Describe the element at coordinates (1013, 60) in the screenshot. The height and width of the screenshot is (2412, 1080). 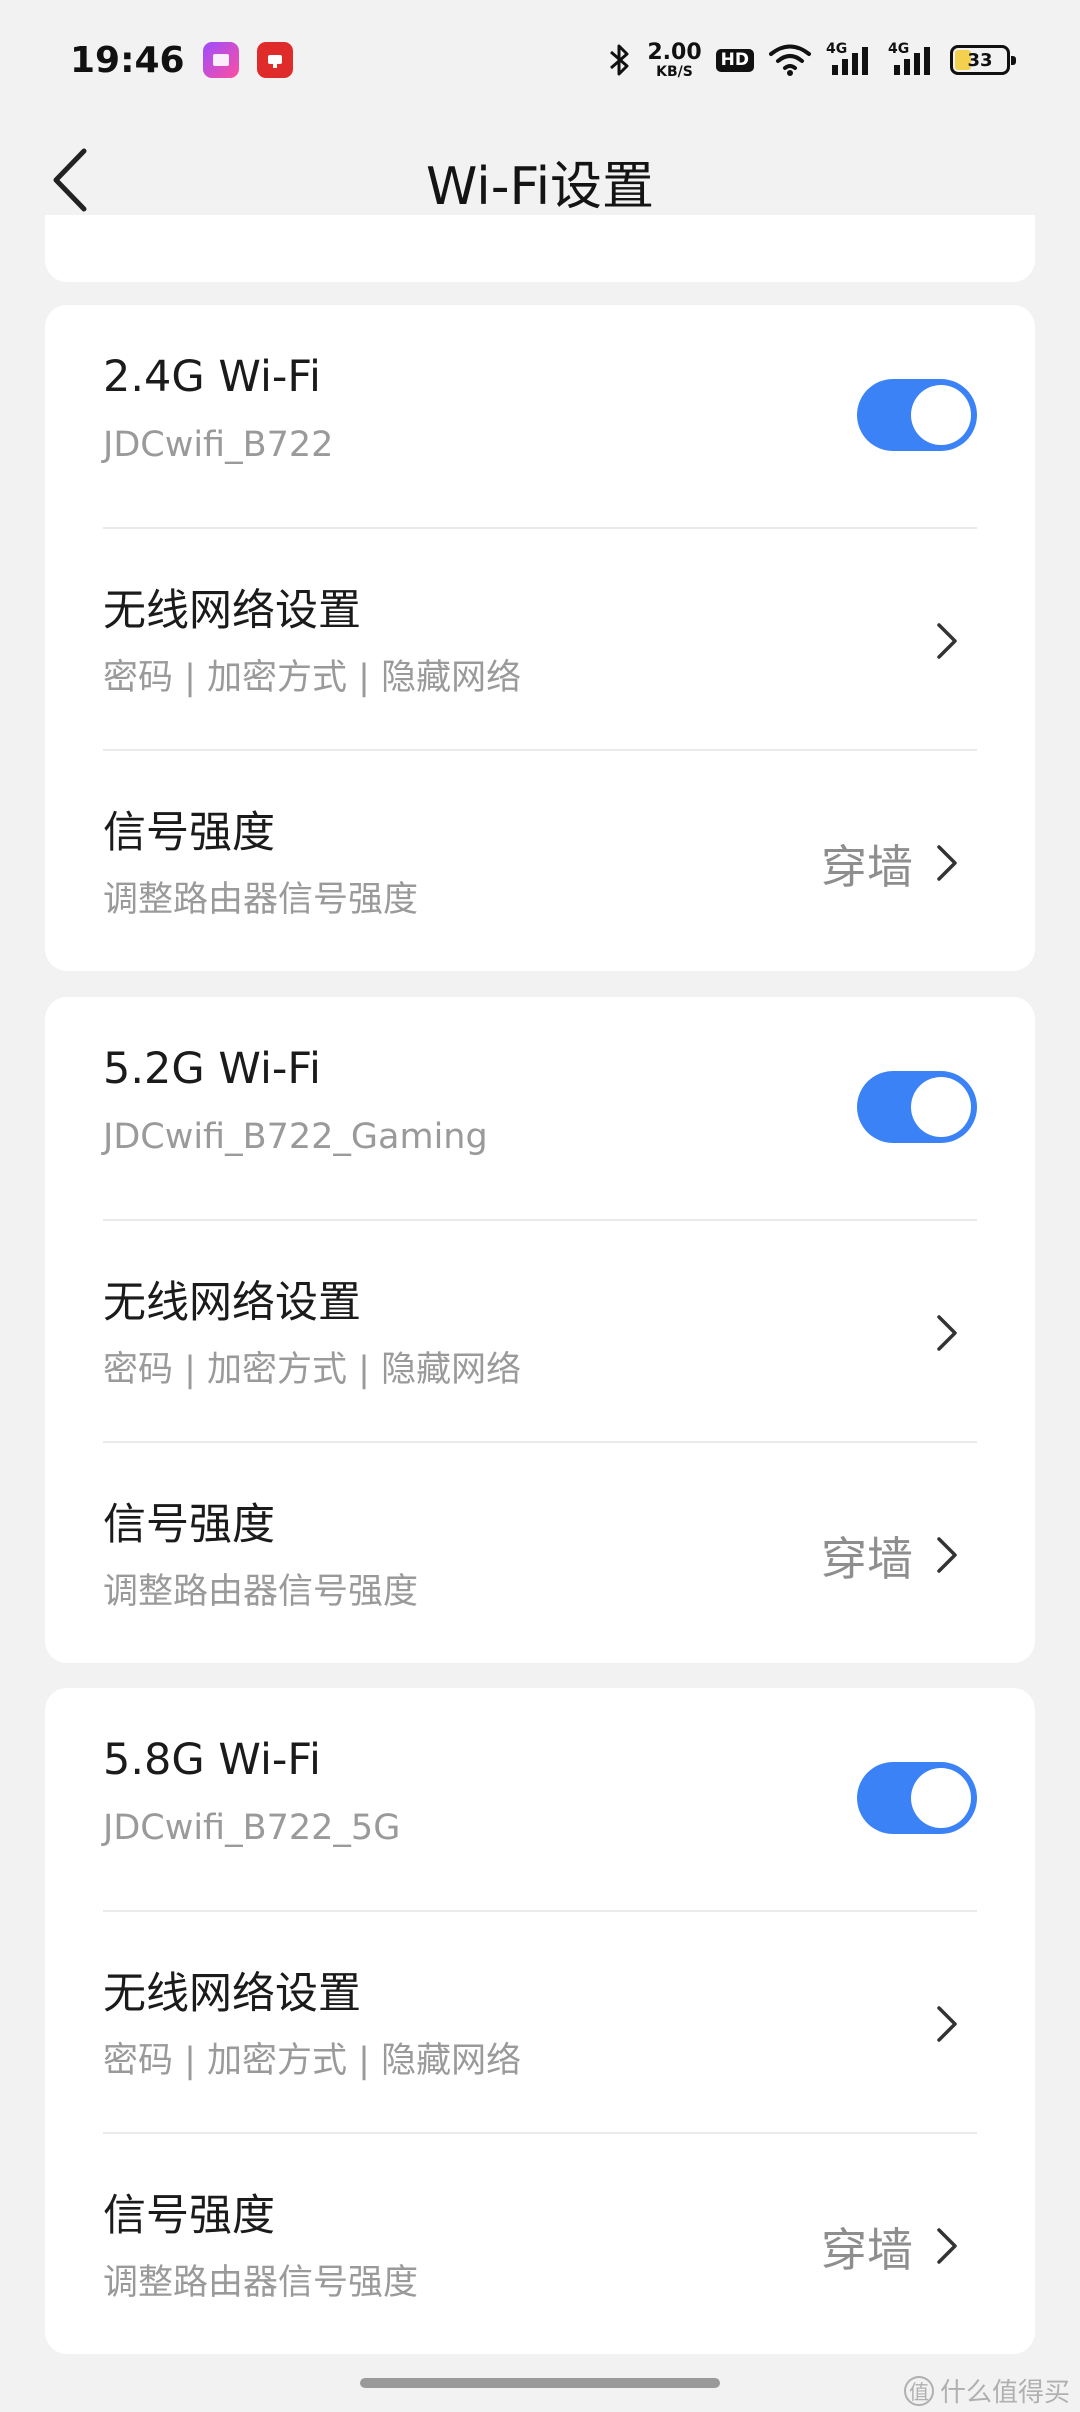
I see `battery-cap` at that location.